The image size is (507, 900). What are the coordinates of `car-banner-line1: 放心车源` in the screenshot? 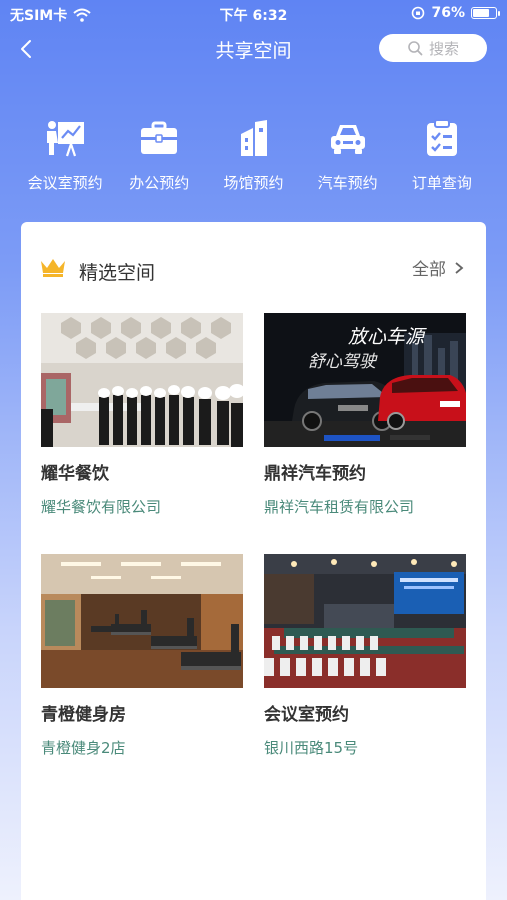 It's located at (387, 337).